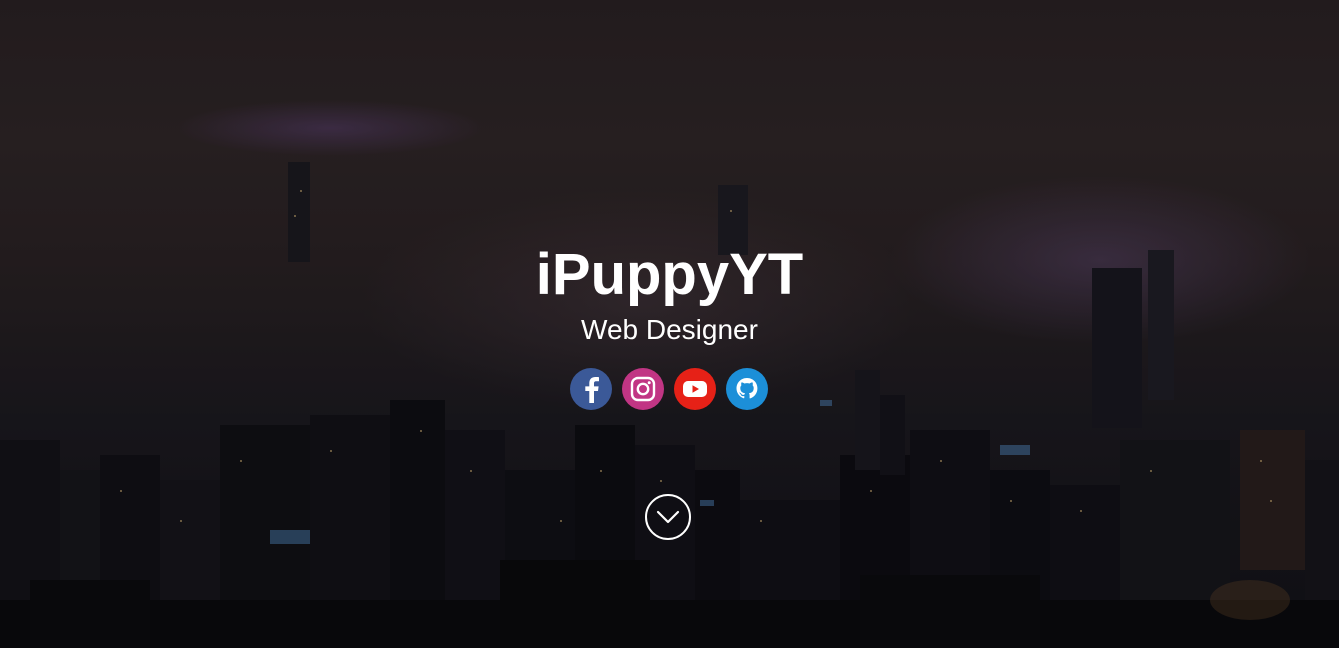  Describe the element at coordinates (669, 329) in the screenshot. I see `page-subtitle: Web Designer` at that location.